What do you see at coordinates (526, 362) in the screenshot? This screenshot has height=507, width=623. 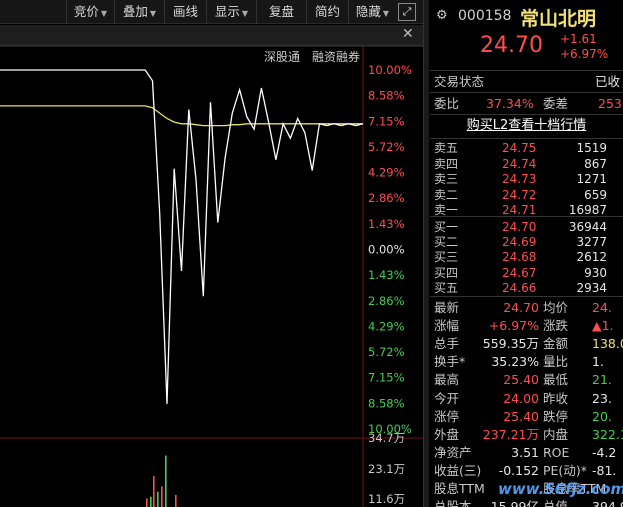 I see `stats-row: 换手* 35.23% 量比 1.` at bounding box center [526, 362].